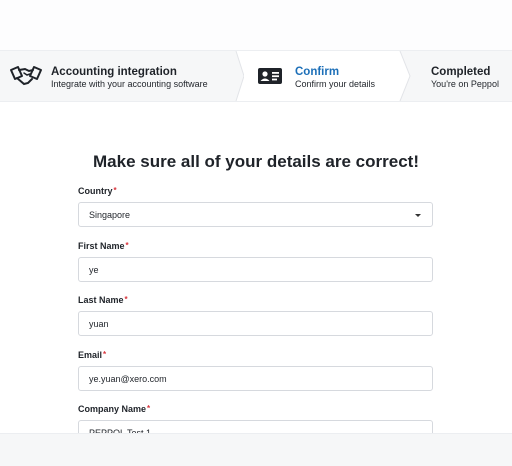 Image resolution: width=512 pixels, height=466 pixels. I want to click on step-title: Completed, so click(461, 72).